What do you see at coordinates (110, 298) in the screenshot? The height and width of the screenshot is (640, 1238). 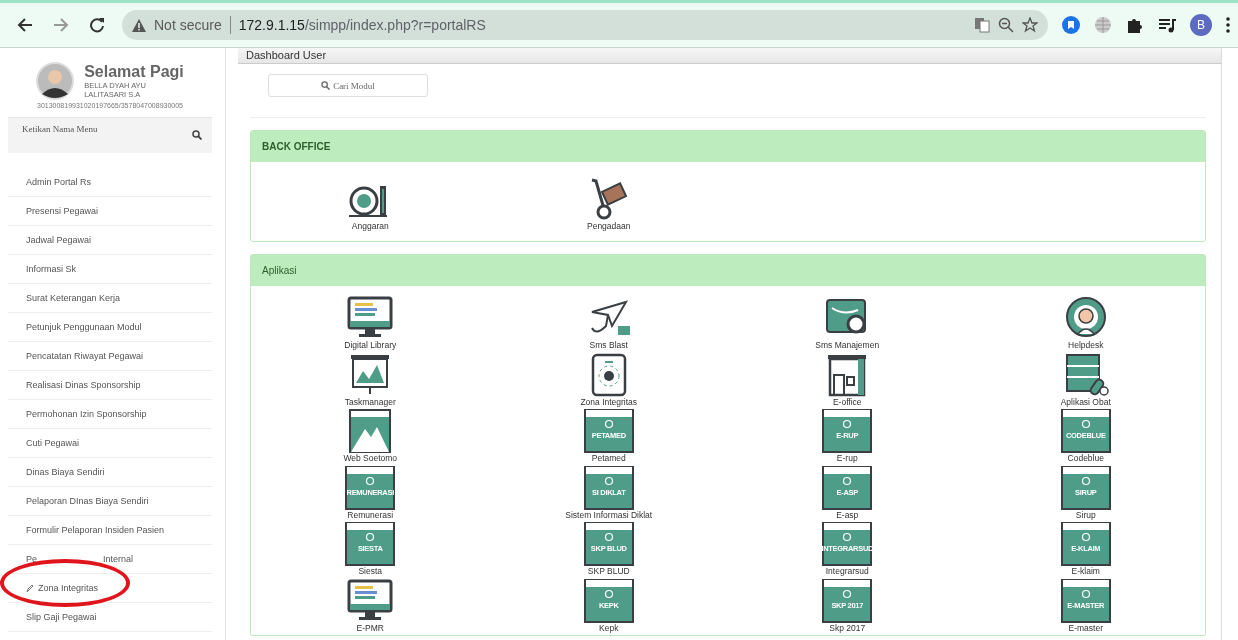 I see `menu-item: Surat Keterangan Kerja` at bounding box center [110, 298].